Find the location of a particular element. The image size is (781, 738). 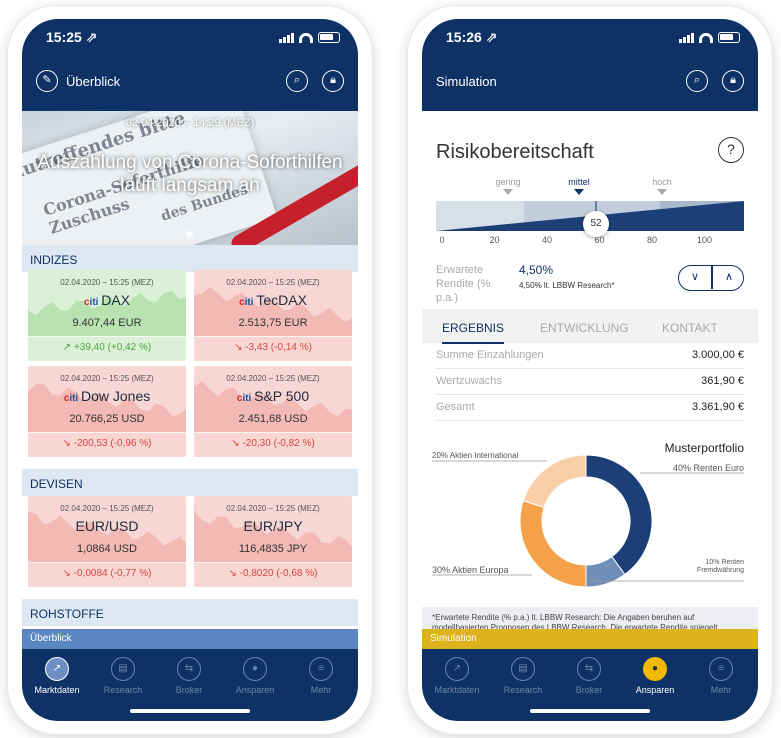

tile-change: ↘ -0,8020 (-0,68 %) is located at coordinates (273, 574).